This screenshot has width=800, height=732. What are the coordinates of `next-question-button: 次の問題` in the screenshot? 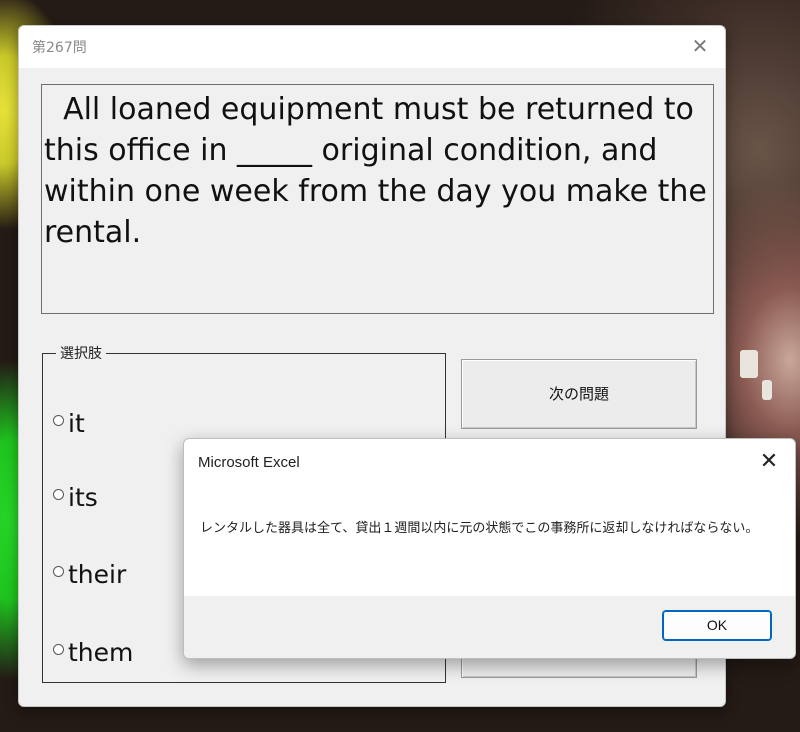 It's located at (579, 394).